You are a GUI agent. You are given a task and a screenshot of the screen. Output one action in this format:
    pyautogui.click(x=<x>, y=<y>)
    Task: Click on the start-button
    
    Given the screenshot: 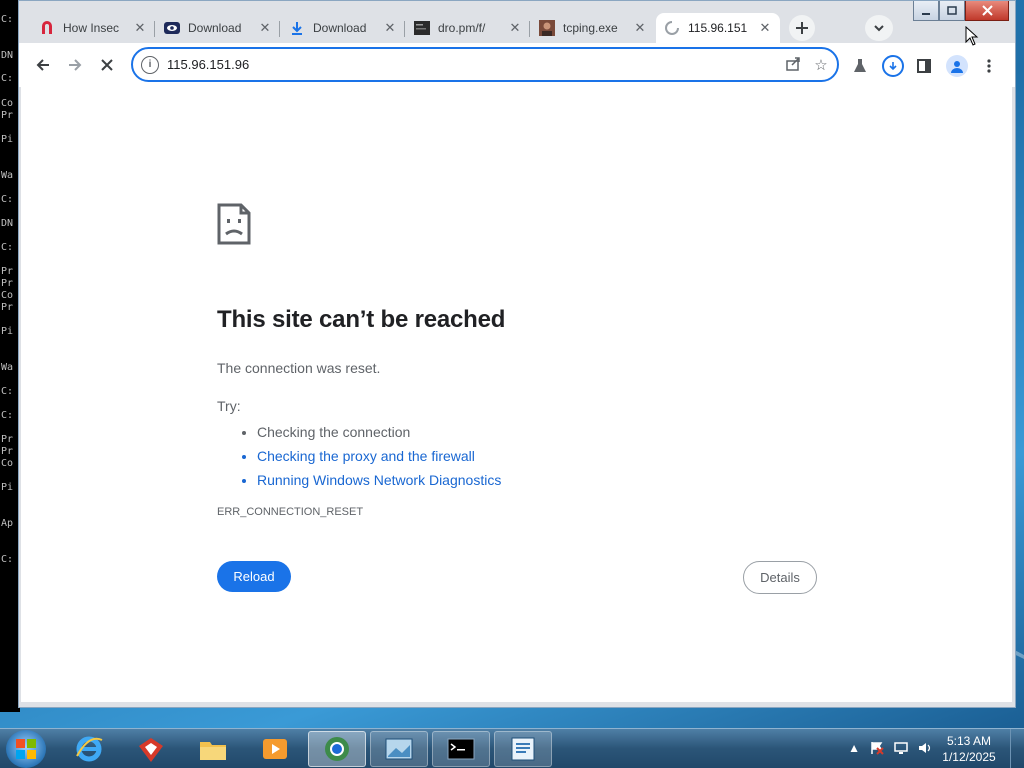 What is the action you would take?
    pyautogui.click(x=26, y=749)
    